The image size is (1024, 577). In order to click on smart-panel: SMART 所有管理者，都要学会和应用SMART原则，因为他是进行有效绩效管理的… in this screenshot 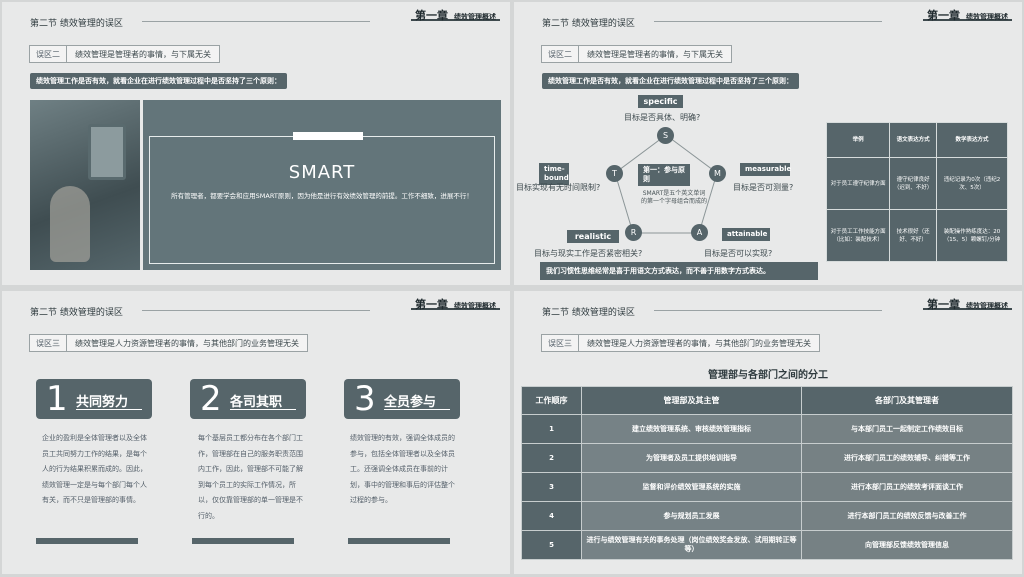, I will do `click(322, 185)`.